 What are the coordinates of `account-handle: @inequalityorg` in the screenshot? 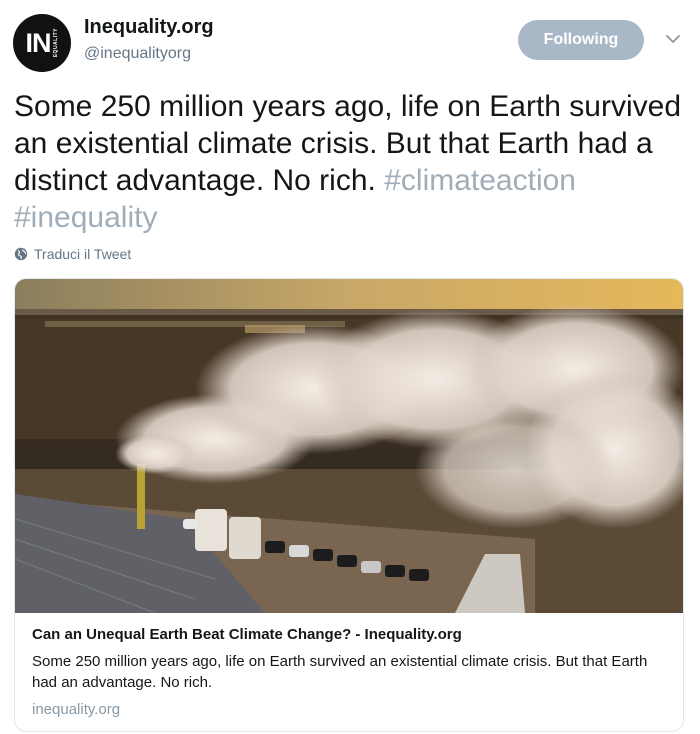 It's located at (137, 54).